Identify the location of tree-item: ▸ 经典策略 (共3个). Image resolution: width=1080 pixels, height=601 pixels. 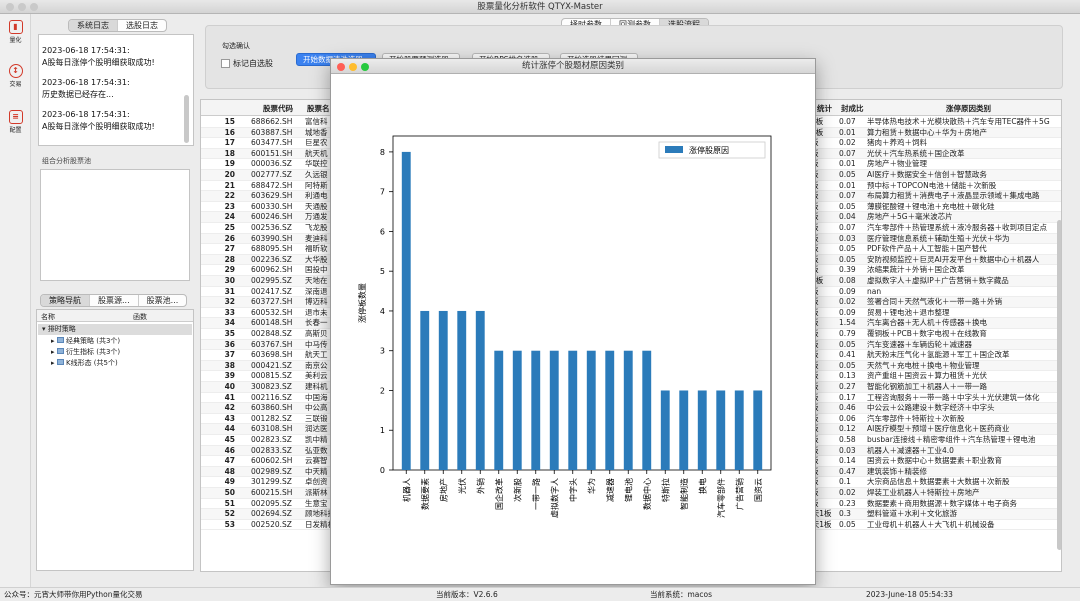
(85, 341).